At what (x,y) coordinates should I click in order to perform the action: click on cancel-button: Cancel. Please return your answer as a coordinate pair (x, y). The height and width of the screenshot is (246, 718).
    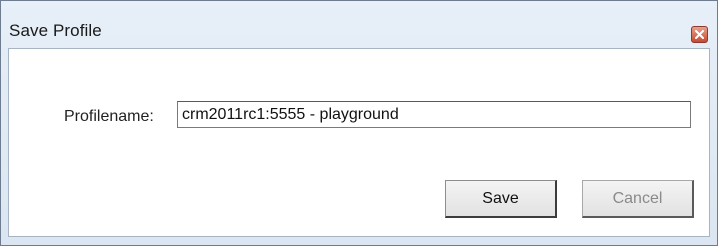
    Looking at the image, I should click on (638, 199).